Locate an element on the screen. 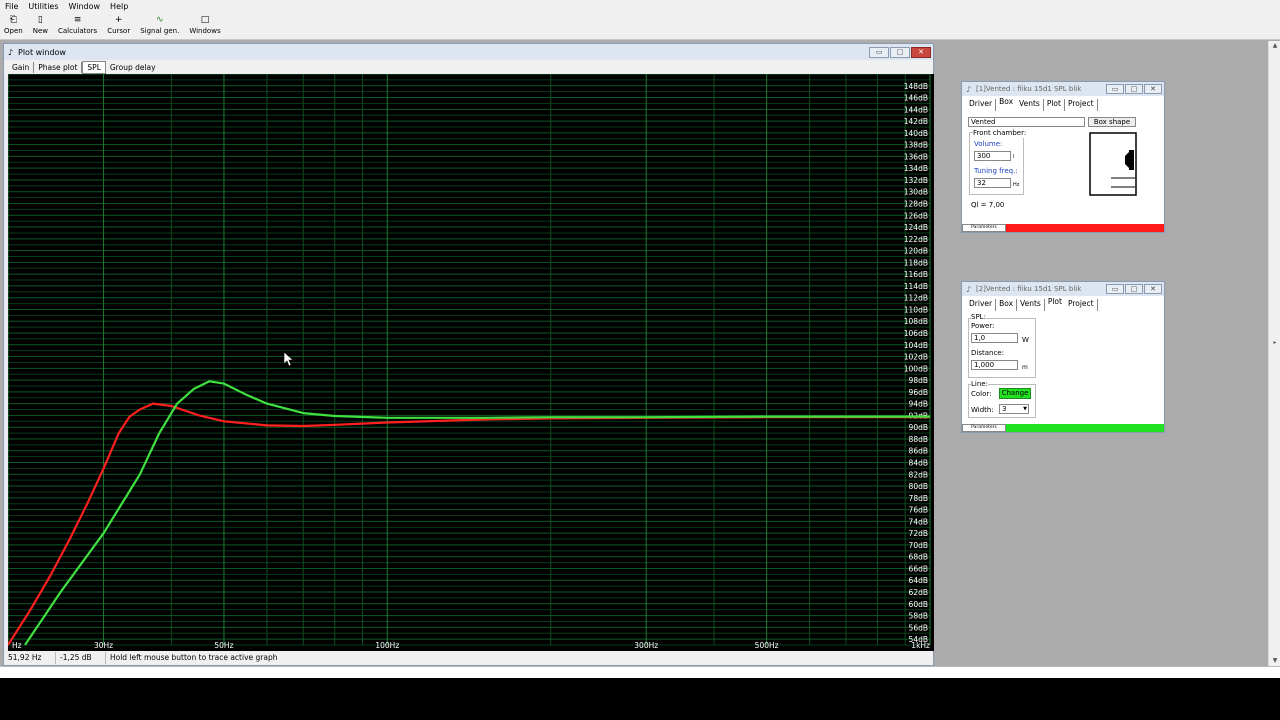 This screenshot has height=720, width=1280. y-tick-label: 94dB is located at coordinates (918, 404).